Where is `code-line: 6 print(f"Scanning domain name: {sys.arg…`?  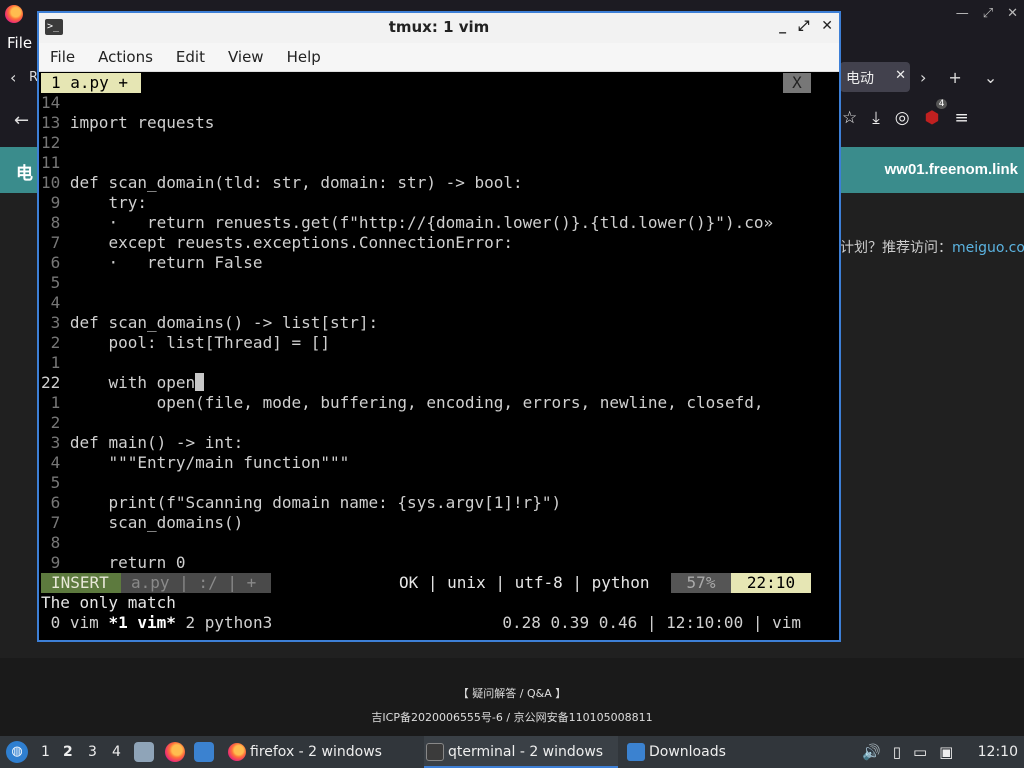 code-line: 6 print(f"Scanning domain name: {sys.arg… is located at coordinates (301, 503).